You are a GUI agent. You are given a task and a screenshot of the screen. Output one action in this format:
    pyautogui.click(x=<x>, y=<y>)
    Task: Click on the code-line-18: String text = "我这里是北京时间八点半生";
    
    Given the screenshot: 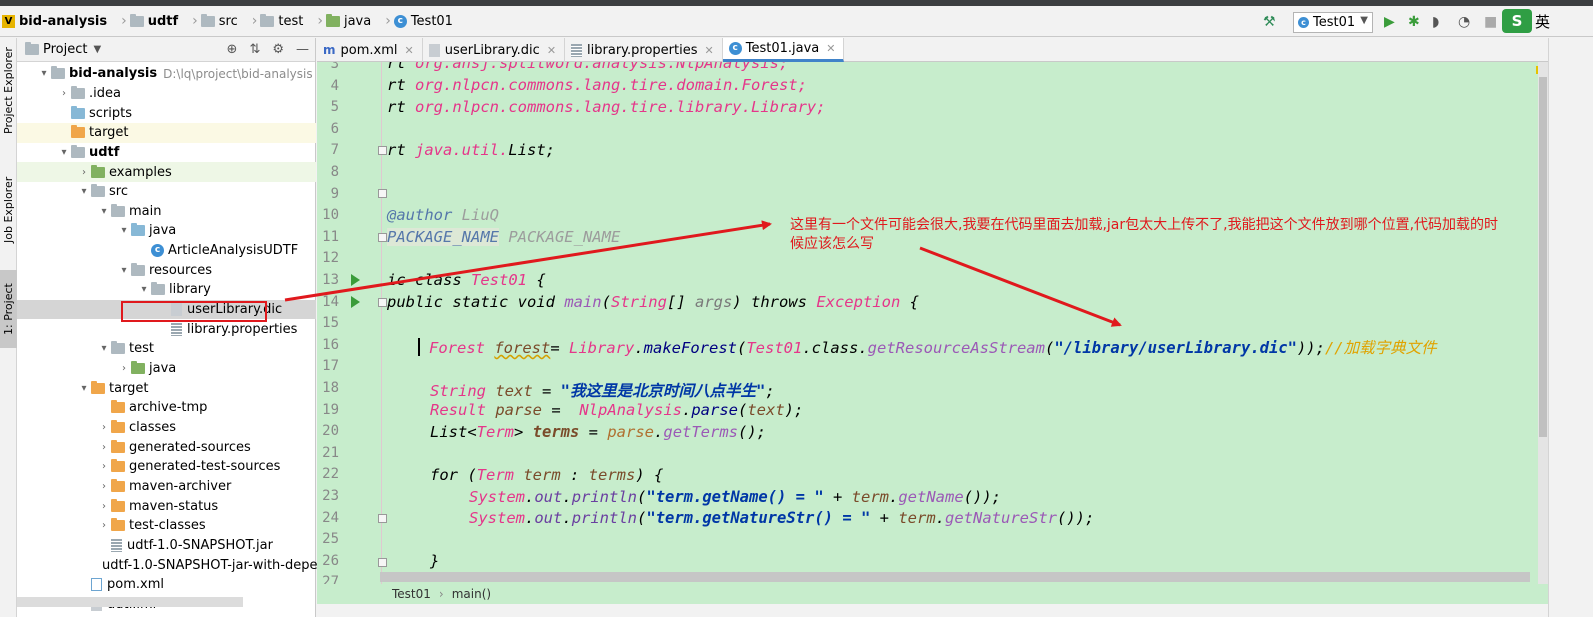 What is the action you would take?
    pyautogui.click(x=602, y=391)
    